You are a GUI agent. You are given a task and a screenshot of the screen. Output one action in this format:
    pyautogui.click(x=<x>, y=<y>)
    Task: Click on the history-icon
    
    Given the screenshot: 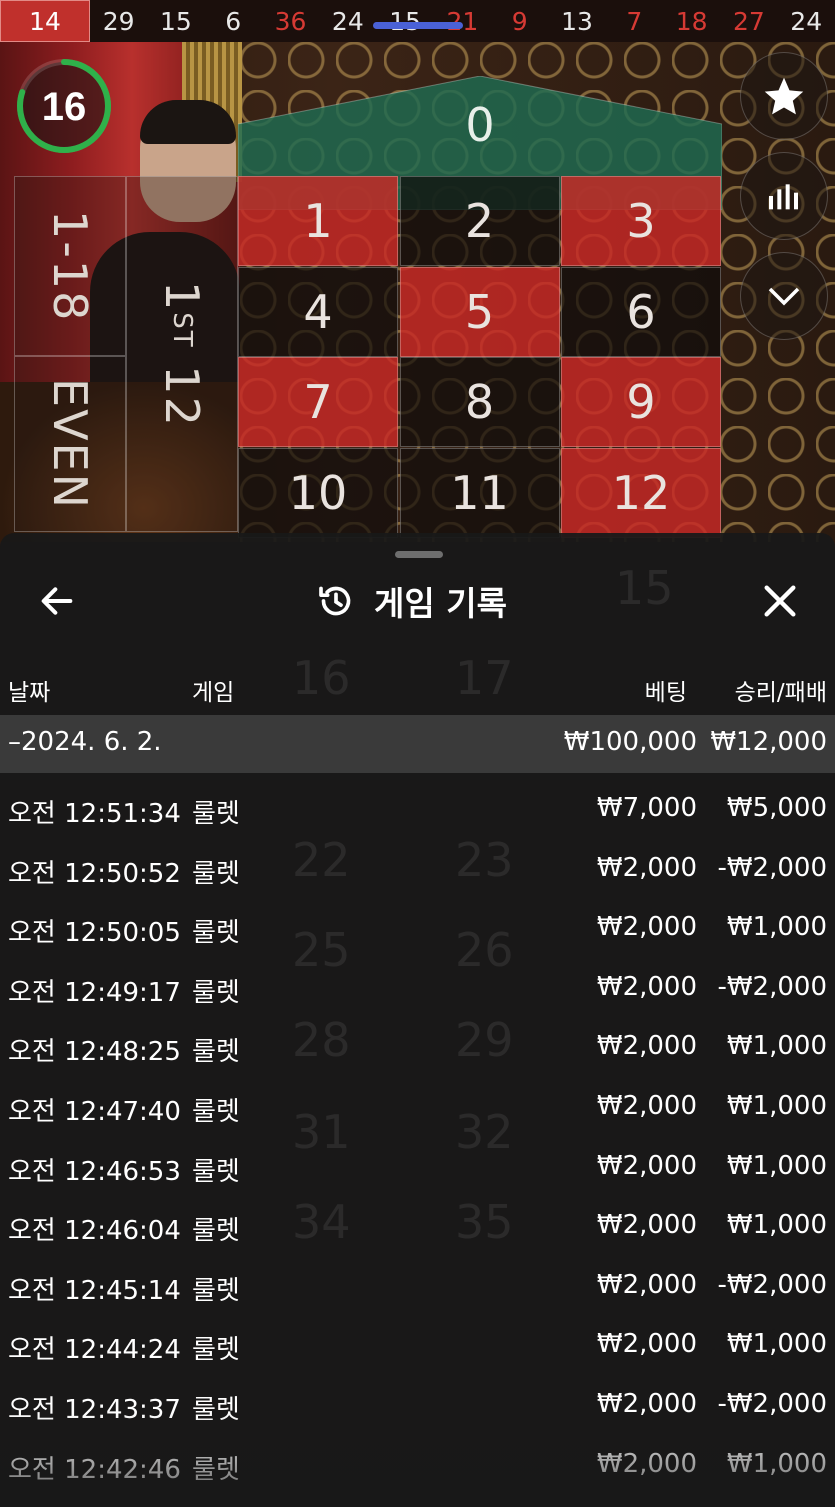 What is the action you would take?
    pyautogui.click(x=335, y=601)
    